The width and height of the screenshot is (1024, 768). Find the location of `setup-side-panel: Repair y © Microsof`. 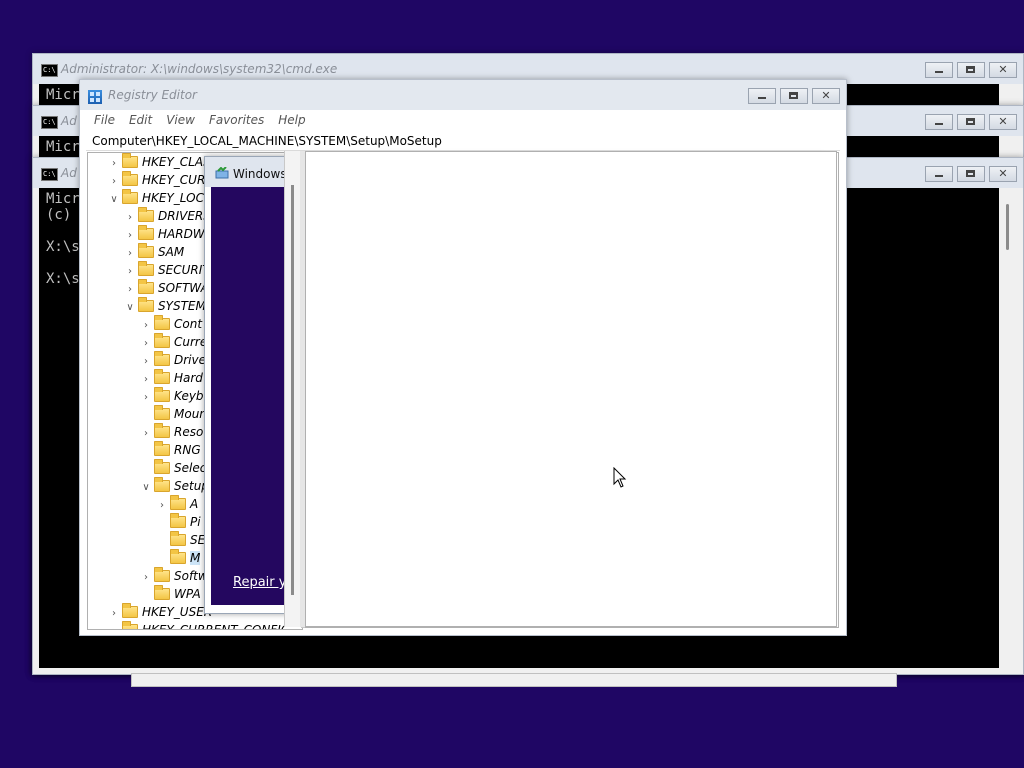

setup-side-panel: Repair y © Microsof is located at coordinates (251, 401).